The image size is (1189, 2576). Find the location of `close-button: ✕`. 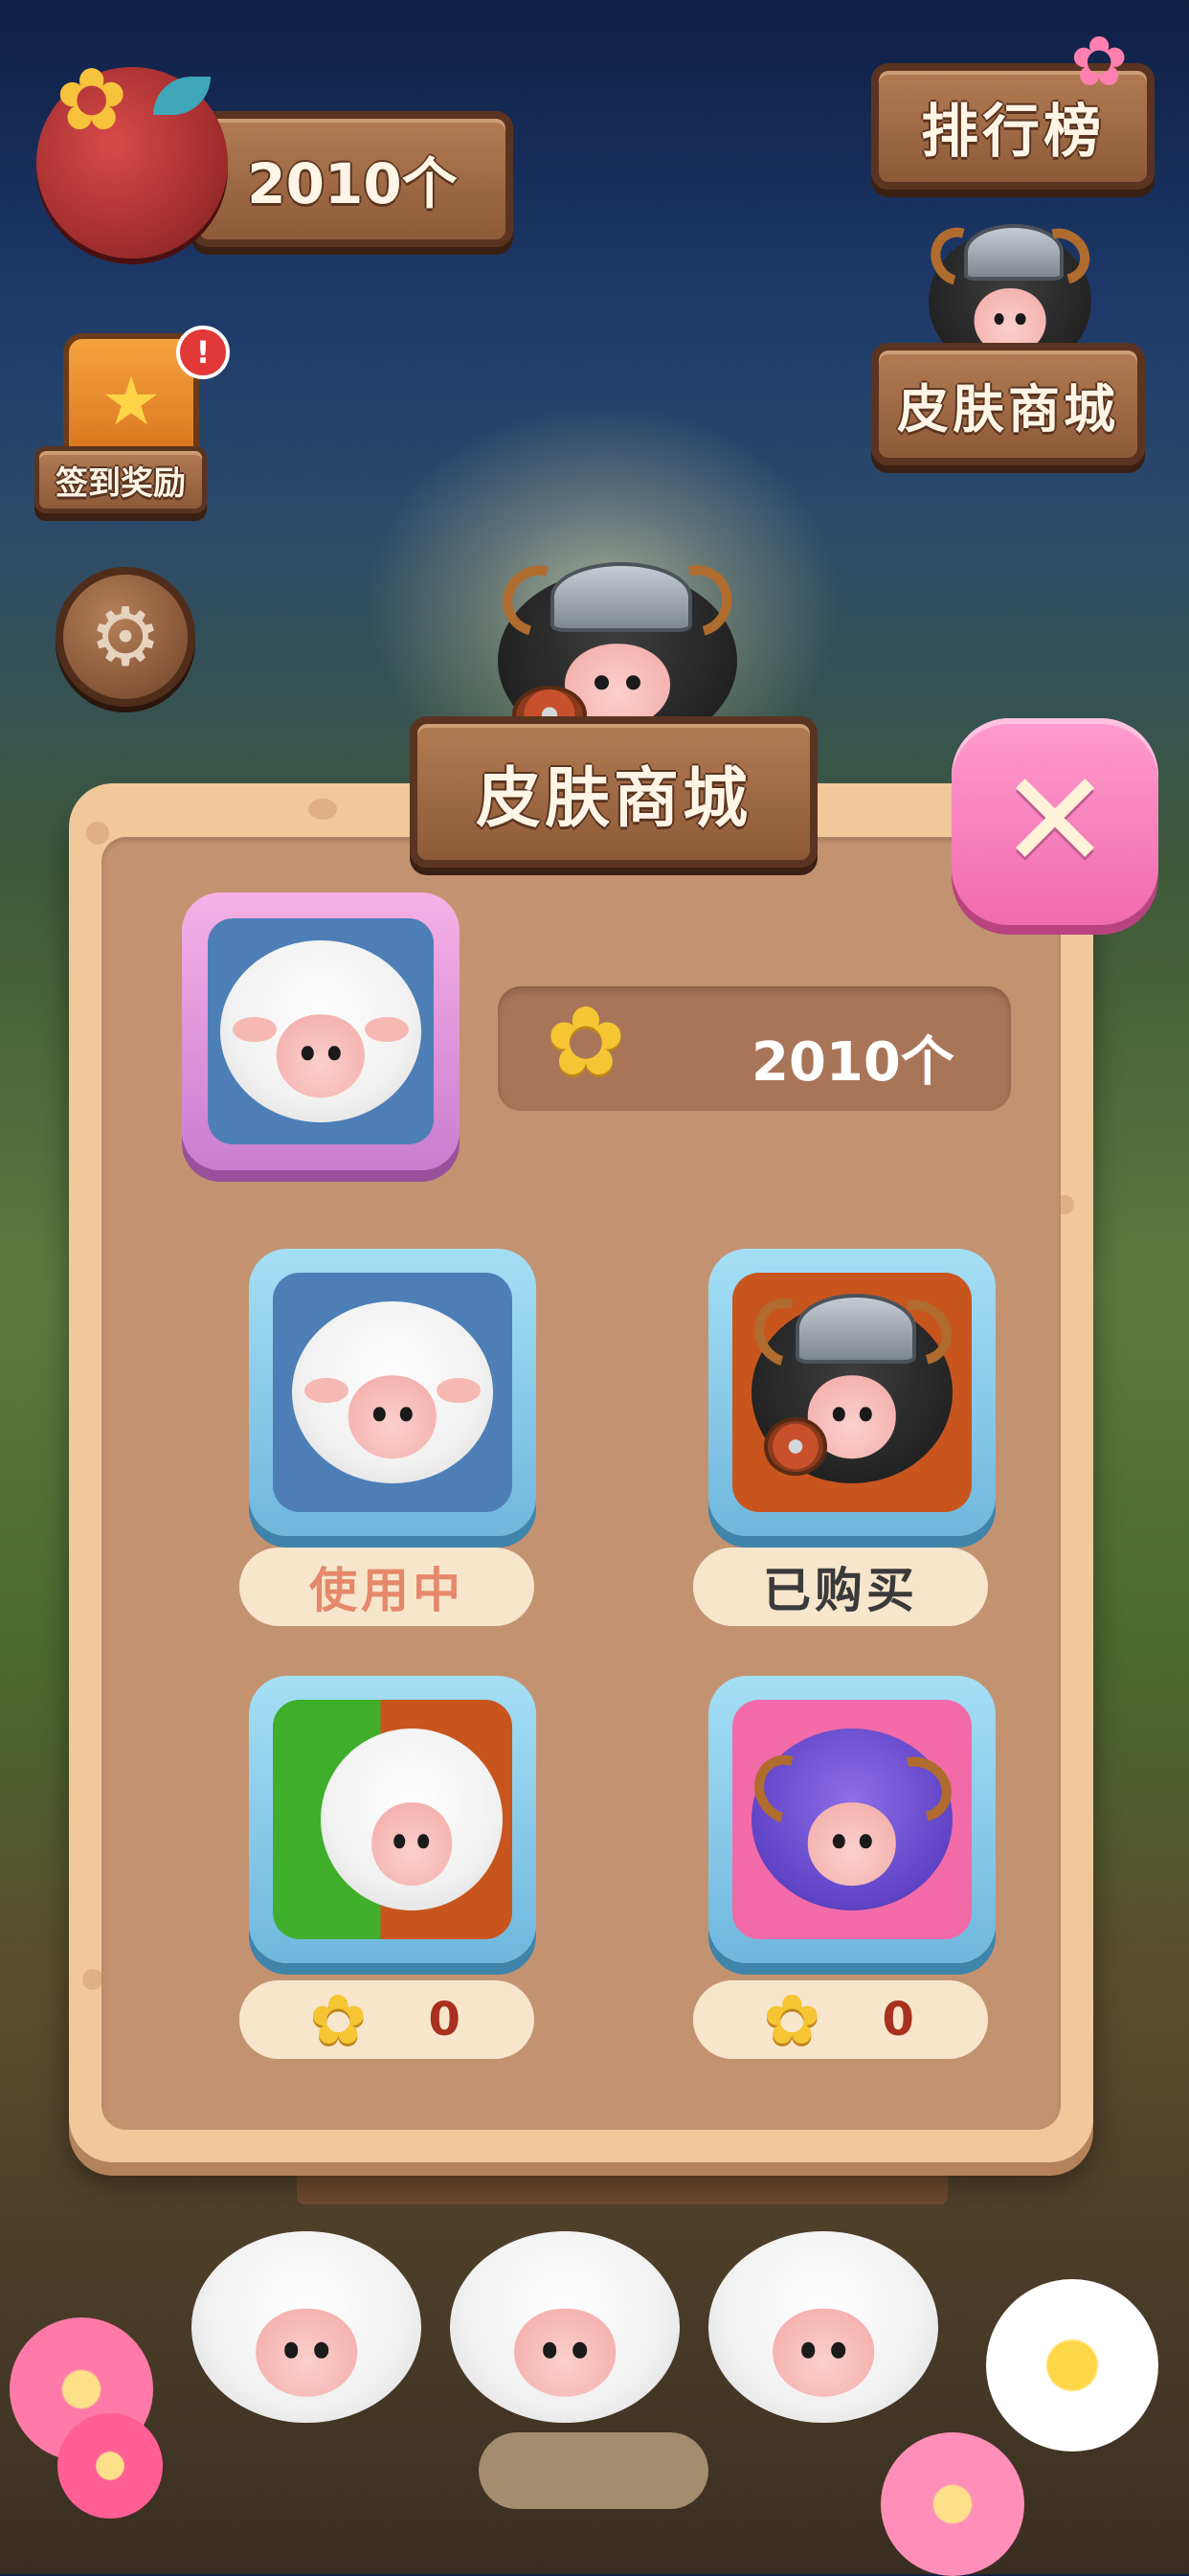

close-button: ✕ is located at coordinates (1055, 821).